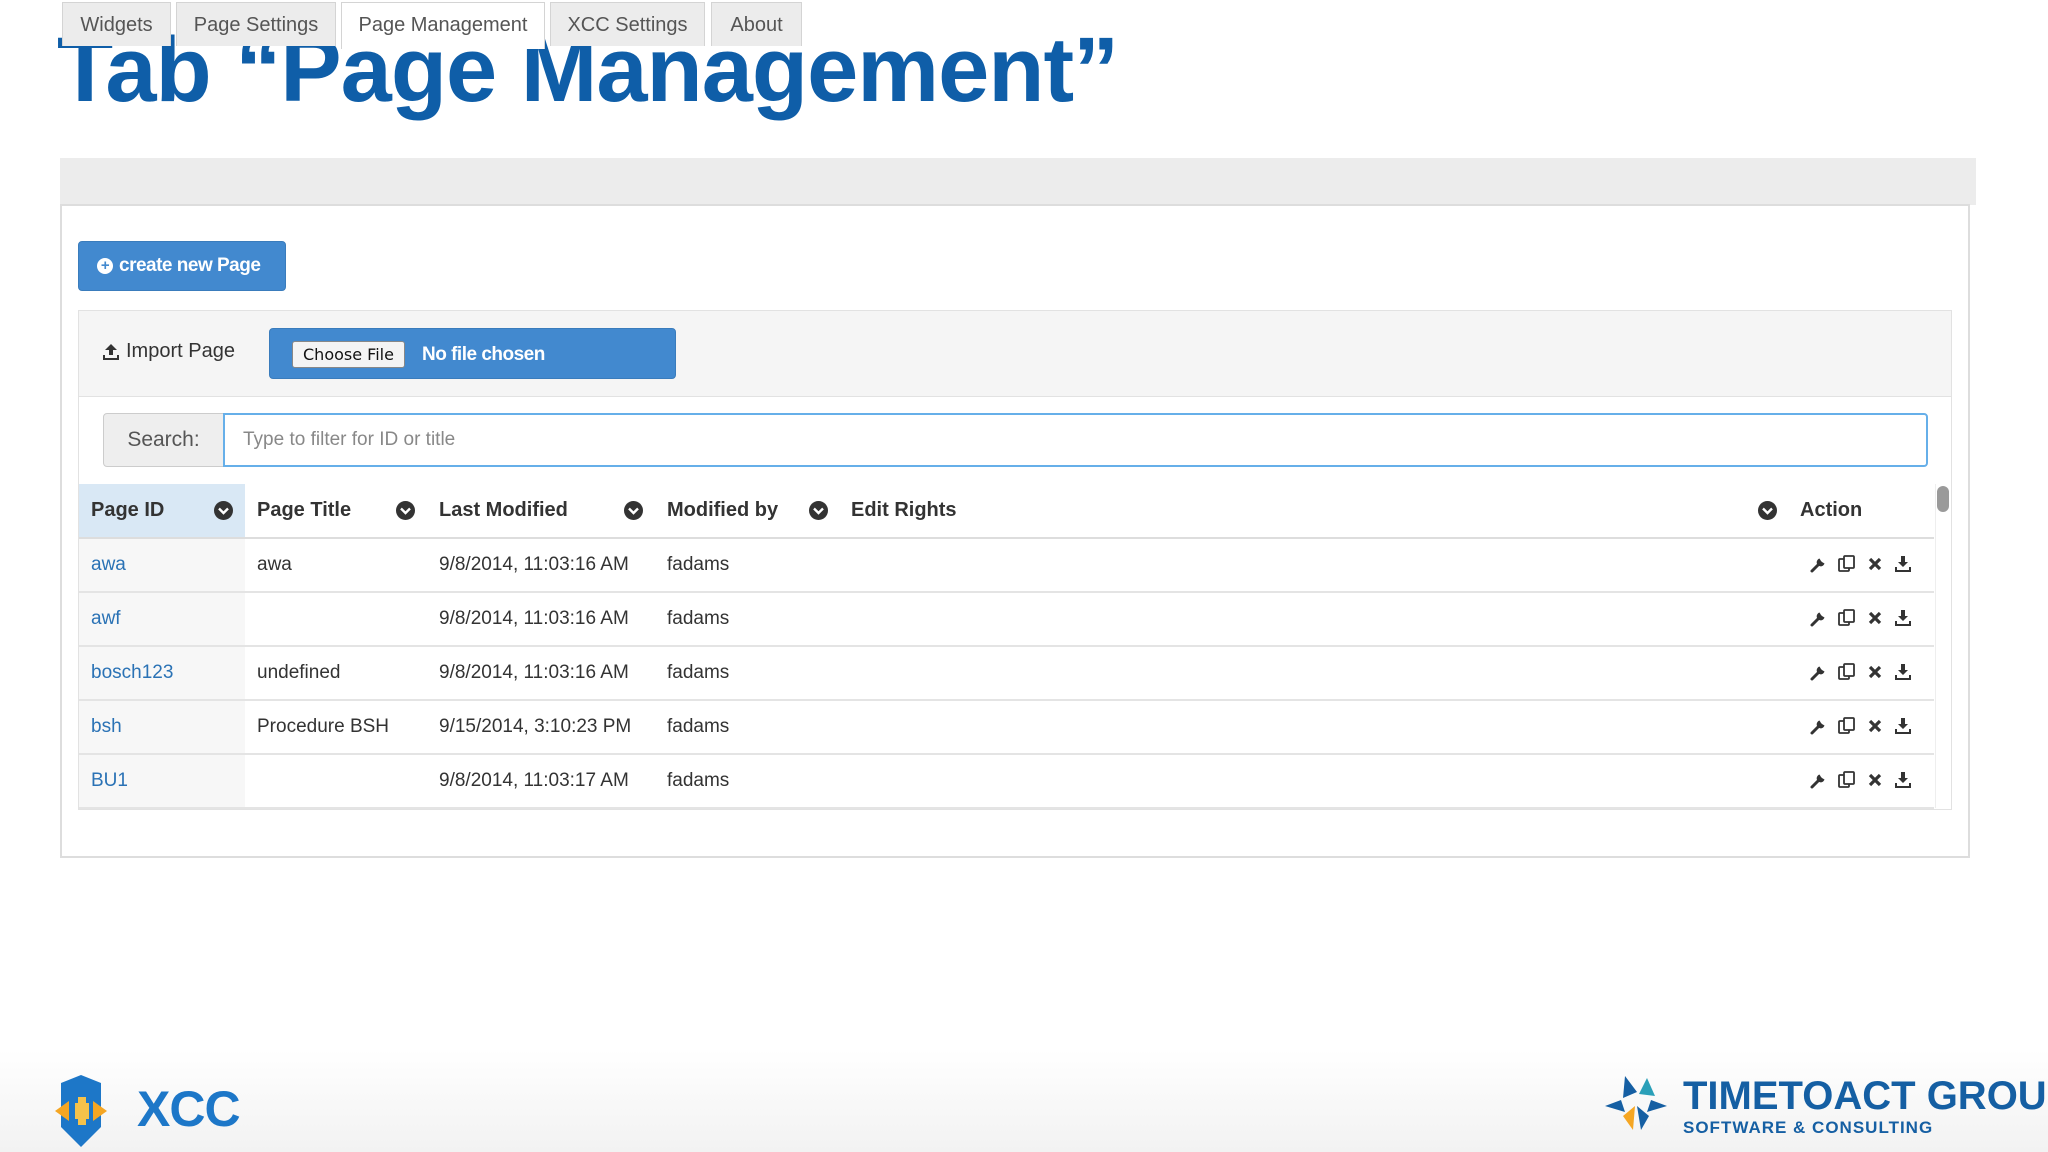  What do you see at coordinates (1943, 499) in the screenshot?
I see `scrollbar-thumb` at bounding box center [1943, 499].